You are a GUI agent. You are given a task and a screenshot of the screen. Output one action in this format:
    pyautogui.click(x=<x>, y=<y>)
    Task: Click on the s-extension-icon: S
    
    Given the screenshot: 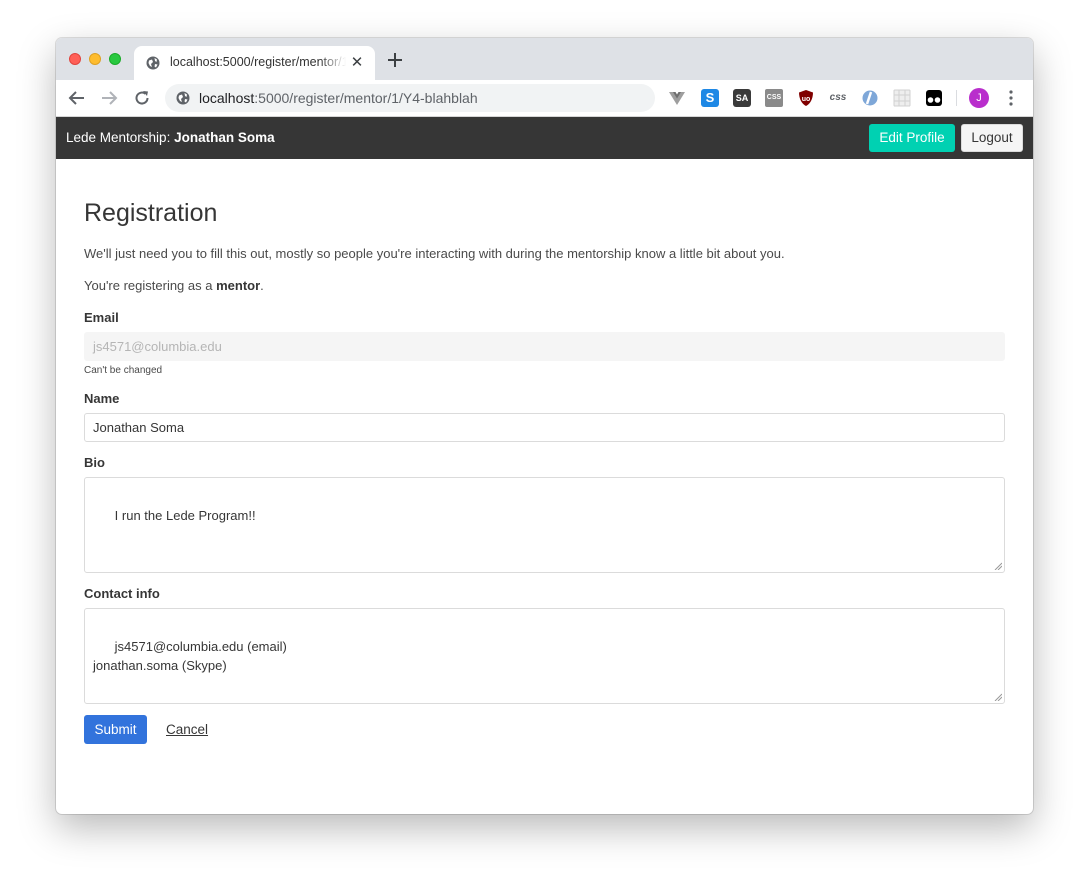 What is the action you would take?
    pyautogui.click(x=710, y=98)
    